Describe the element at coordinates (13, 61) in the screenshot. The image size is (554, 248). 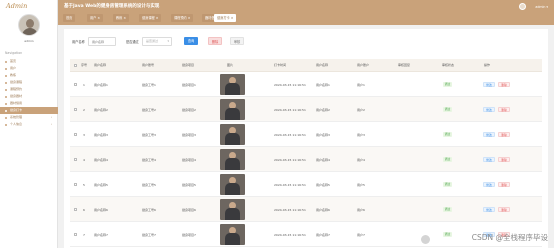
I see `sidebar-item-label: 首页` at that location.